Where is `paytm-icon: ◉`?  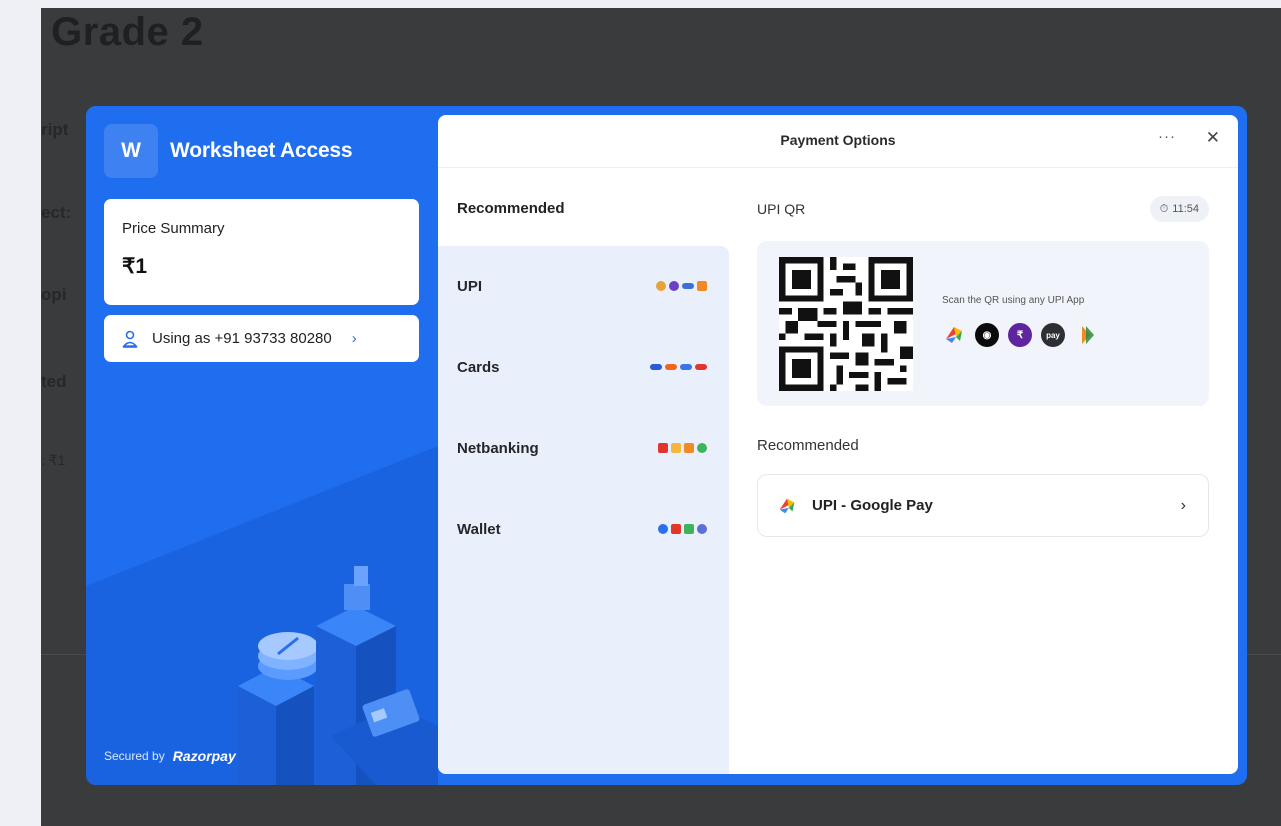
paytm-icon: ◉ is located at coordinates (987, 335).